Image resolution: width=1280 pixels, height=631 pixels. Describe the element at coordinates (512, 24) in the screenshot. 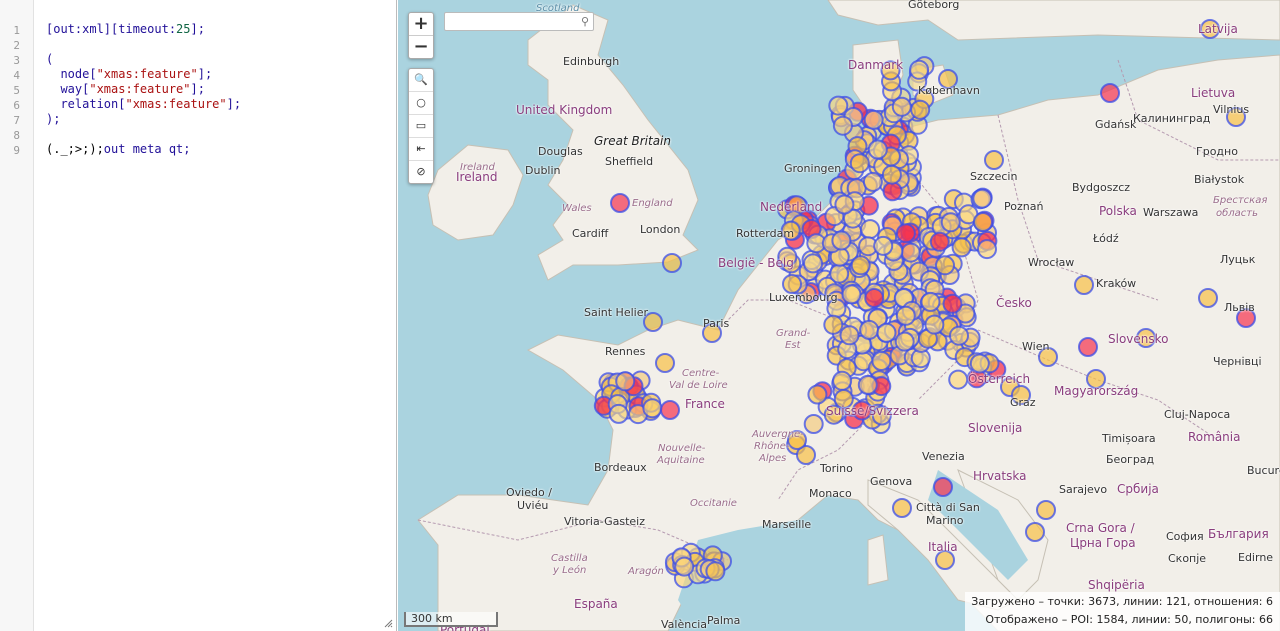

I see `map-search-input` at that location.